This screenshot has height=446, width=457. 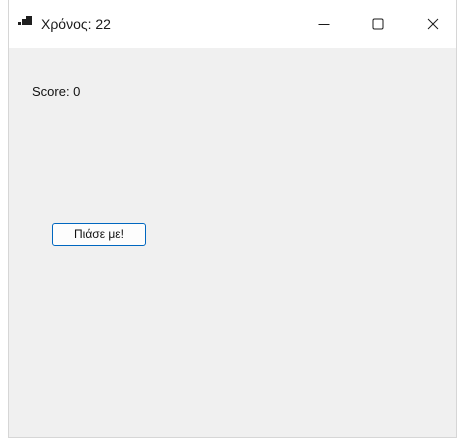 I want to click on app-icon, so click(x=25, y=23).